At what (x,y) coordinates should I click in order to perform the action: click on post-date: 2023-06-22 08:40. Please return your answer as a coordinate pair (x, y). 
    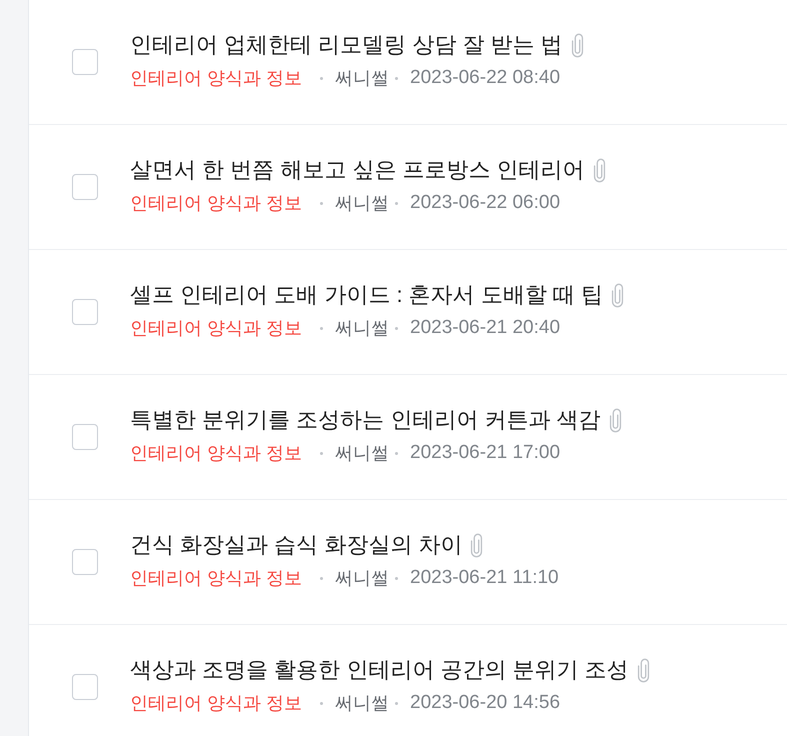
    Looking at the image, I should click on (485, 78).